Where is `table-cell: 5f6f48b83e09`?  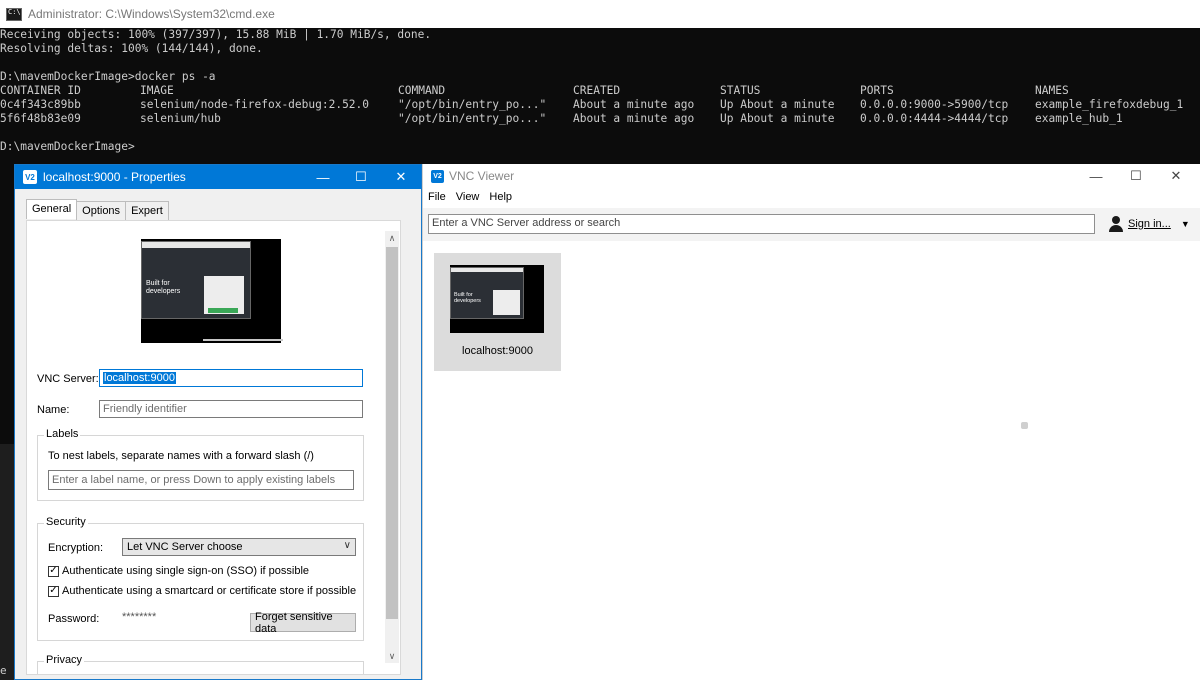
table-cell: 5f6f48b83e09 is located at coordinates (40, 118).